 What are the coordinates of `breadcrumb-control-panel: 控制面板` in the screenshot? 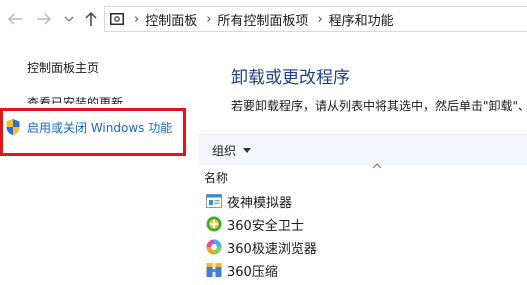 It's located at (171, 19).